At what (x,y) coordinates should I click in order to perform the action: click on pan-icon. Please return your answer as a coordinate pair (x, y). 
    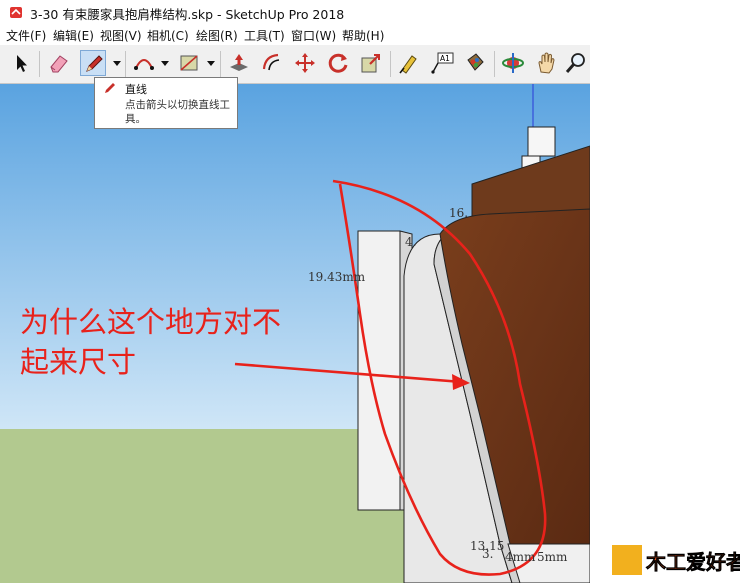
    Looking at the image, I should click on (546, 63).